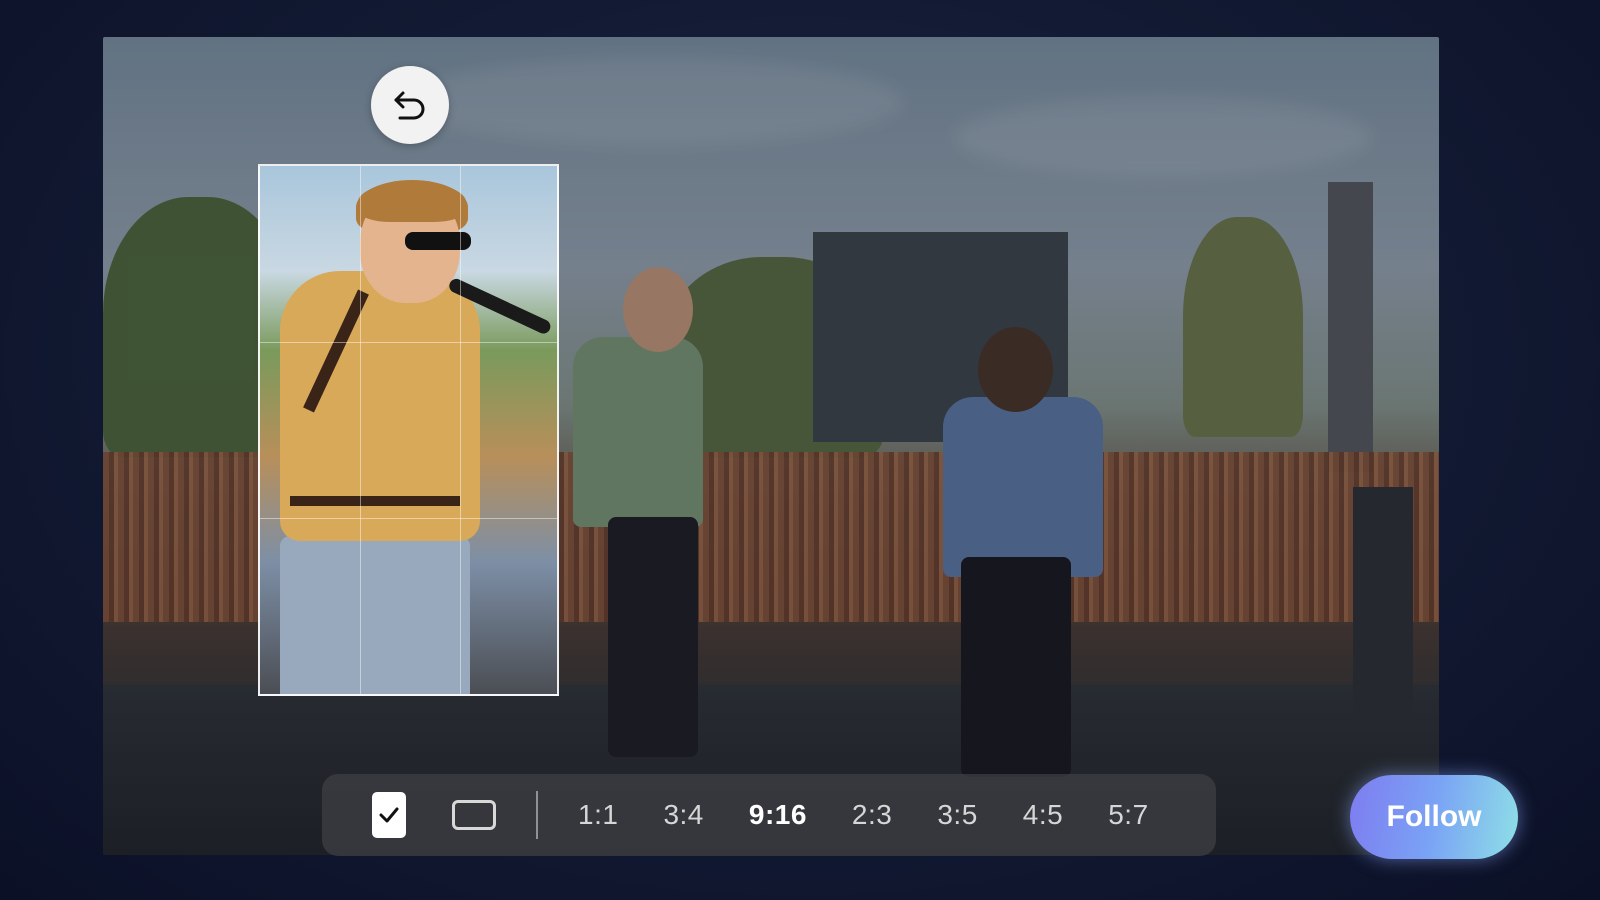 This screenshot has height=900, width=1600. What do you see at coordinates (537, 815) in the screenshot?
I see `toolbar-divider` at bounding box center [537, 815].